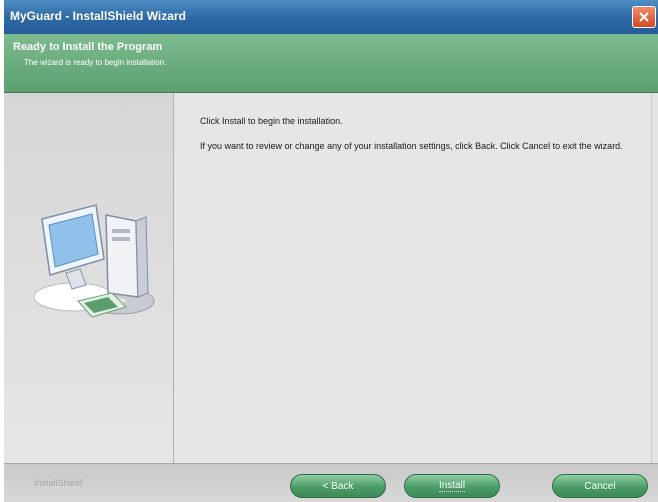 This screenshot has width=658, height=502. What do you see at coordinates (98, 16) in the screenshot?
I see `window-title: MyGuard - InstallShield Wizard` at bounding box center [98, 16].